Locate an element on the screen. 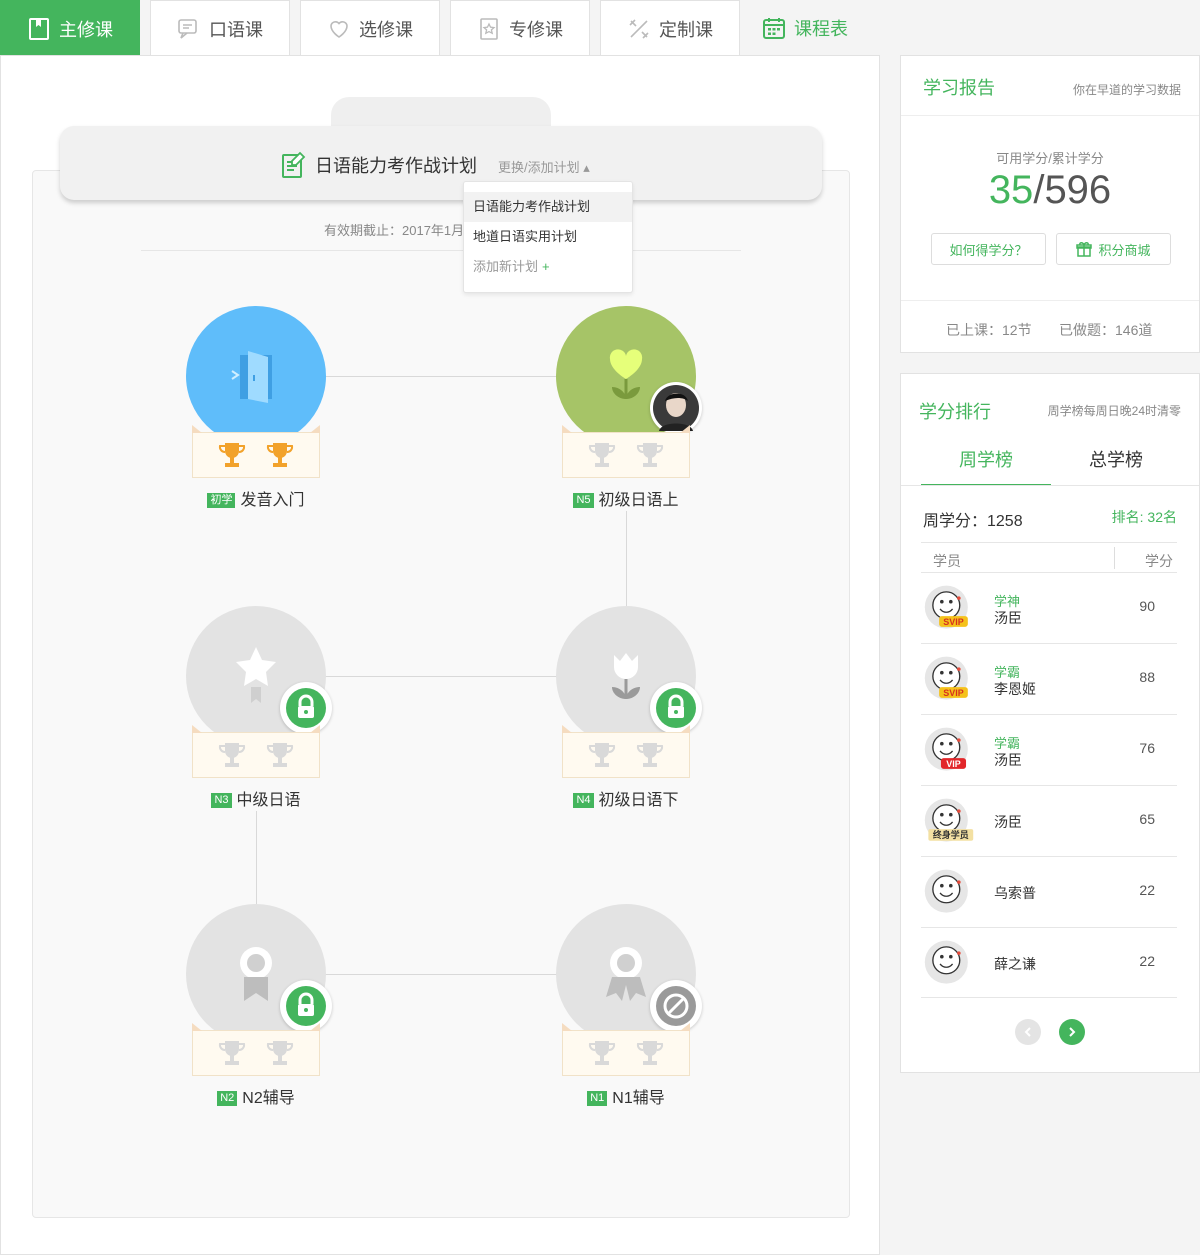  calendar-icon is located at coordinates (774, 28).